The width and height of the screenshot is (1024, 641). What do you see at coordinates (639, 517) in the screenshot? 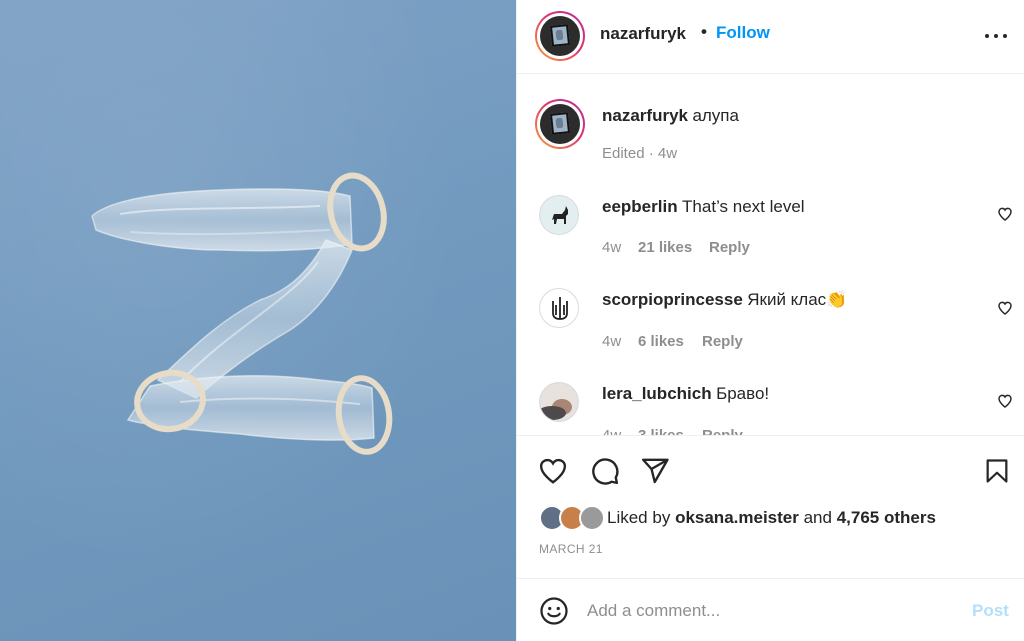
I see `liked-prefix: Liked by` at bounding box center [639, 517].